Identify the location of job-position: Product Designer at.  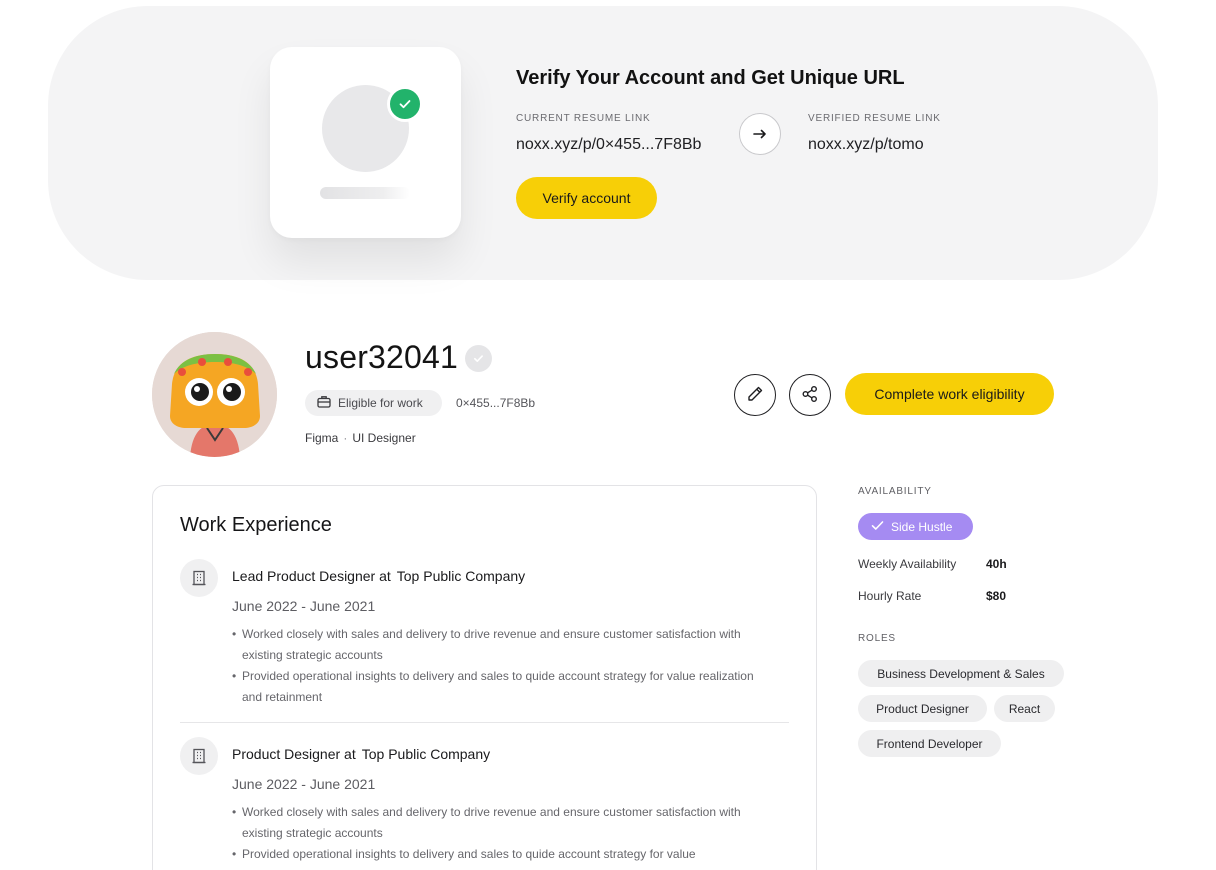
(294, 754).